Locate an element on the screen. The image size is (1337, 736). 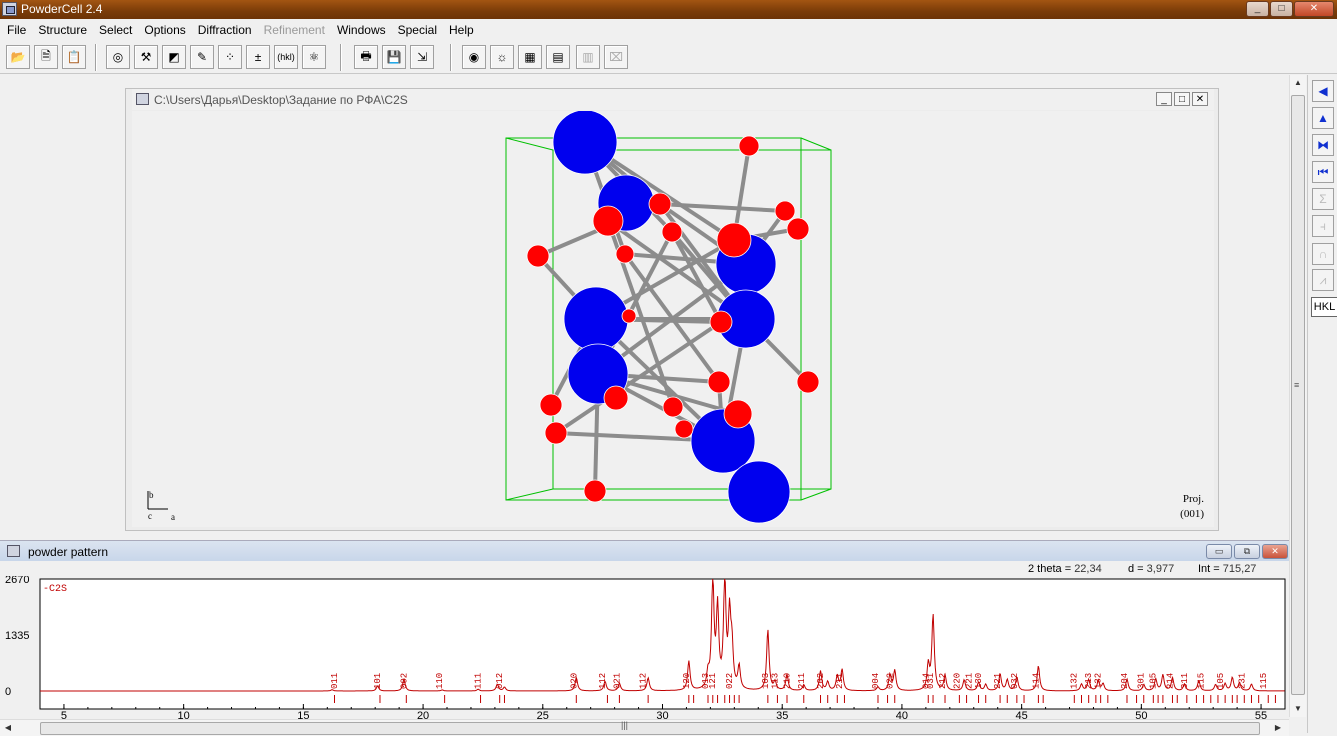
grid-button: ▤ is located at coordinates (558, 57).